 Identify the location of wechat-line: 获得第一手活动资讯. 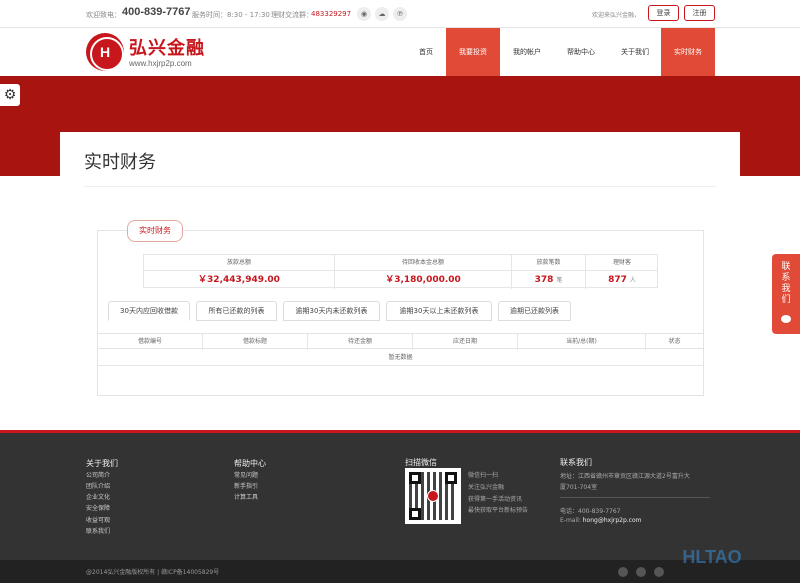
(495, 499).